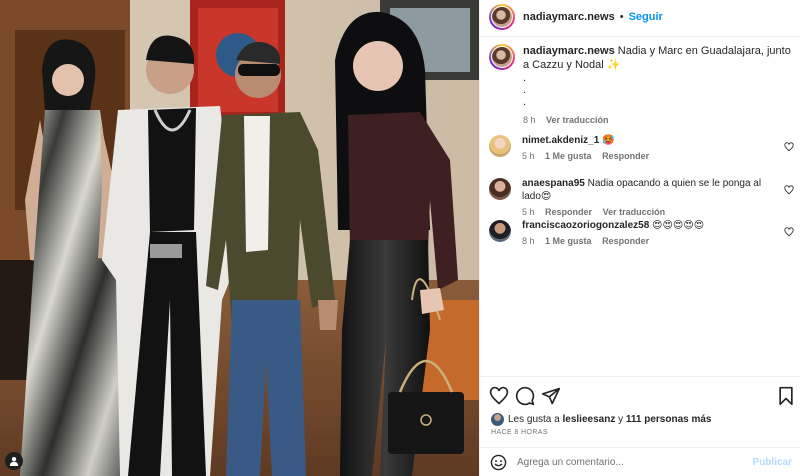 This screenshot has width=800, height=476. Describe the element at coordinates (634, 212) in the screenshot. I see `comment-translate-link: Ver traducción` at that location.